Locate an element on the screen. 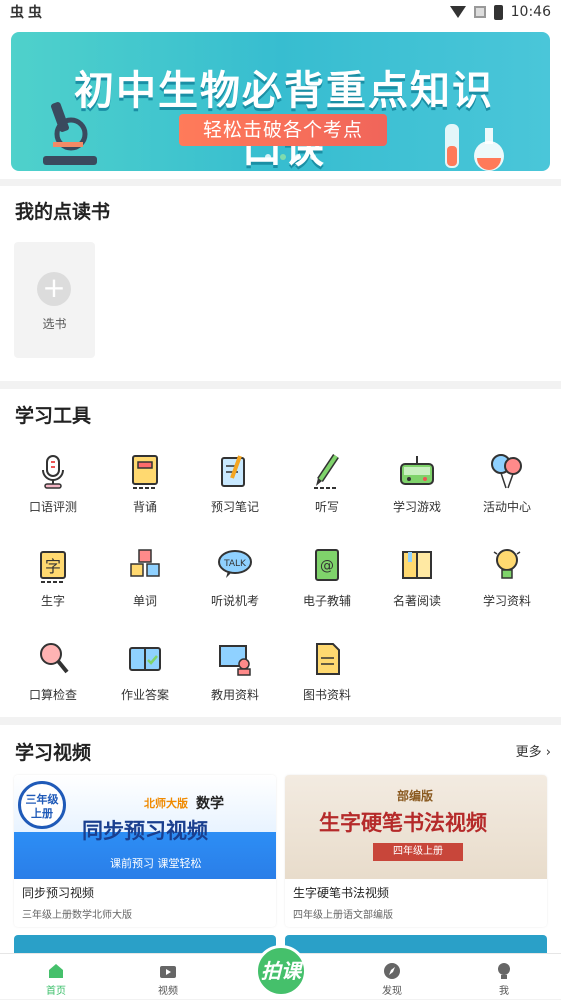 Image resolution: width=561 pixels, height=1000 pixels. wifi-icon is located at coordinates (457, 12).